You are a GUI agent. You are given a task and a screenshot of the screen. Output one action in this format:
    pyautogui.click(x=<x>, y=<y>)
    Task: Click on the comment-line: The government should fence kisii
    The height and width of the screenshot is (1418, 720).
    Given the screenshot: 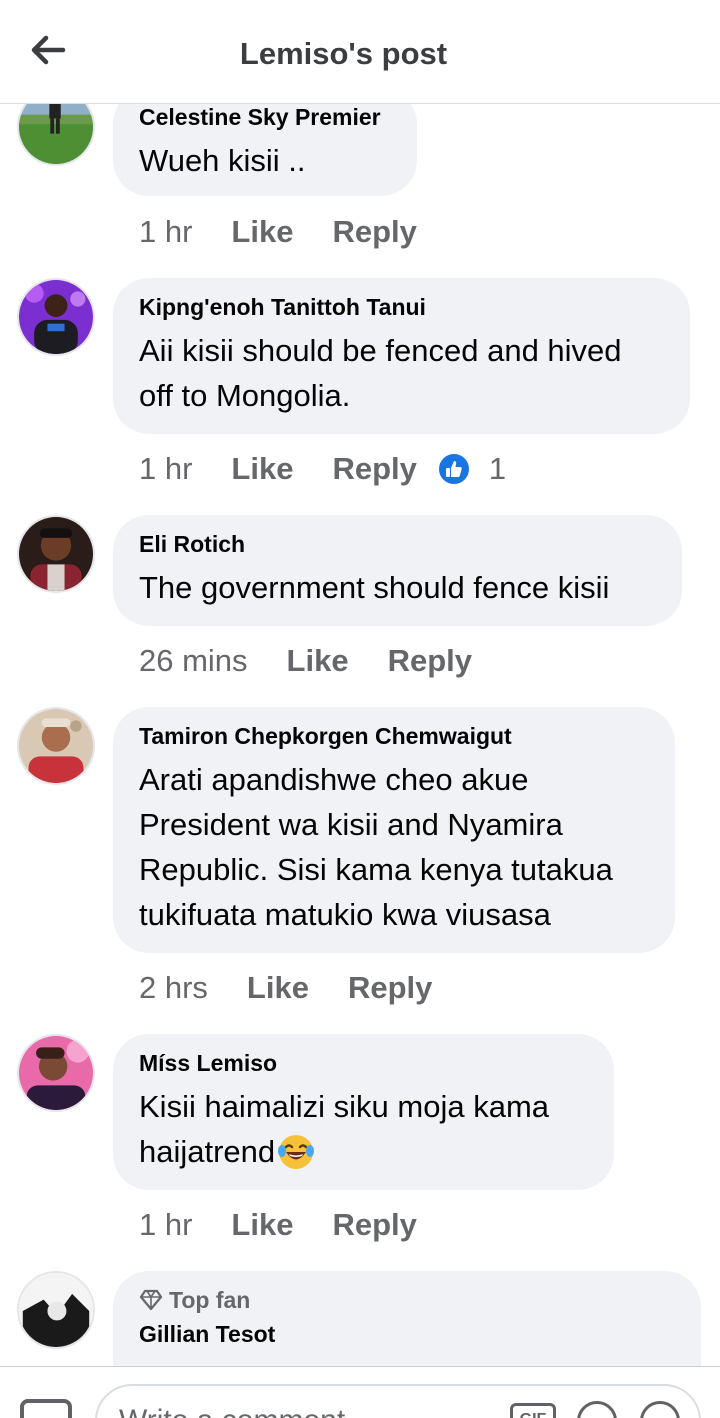 What is the action you would take?
    pyautogui.click(x=374, y=587)
    